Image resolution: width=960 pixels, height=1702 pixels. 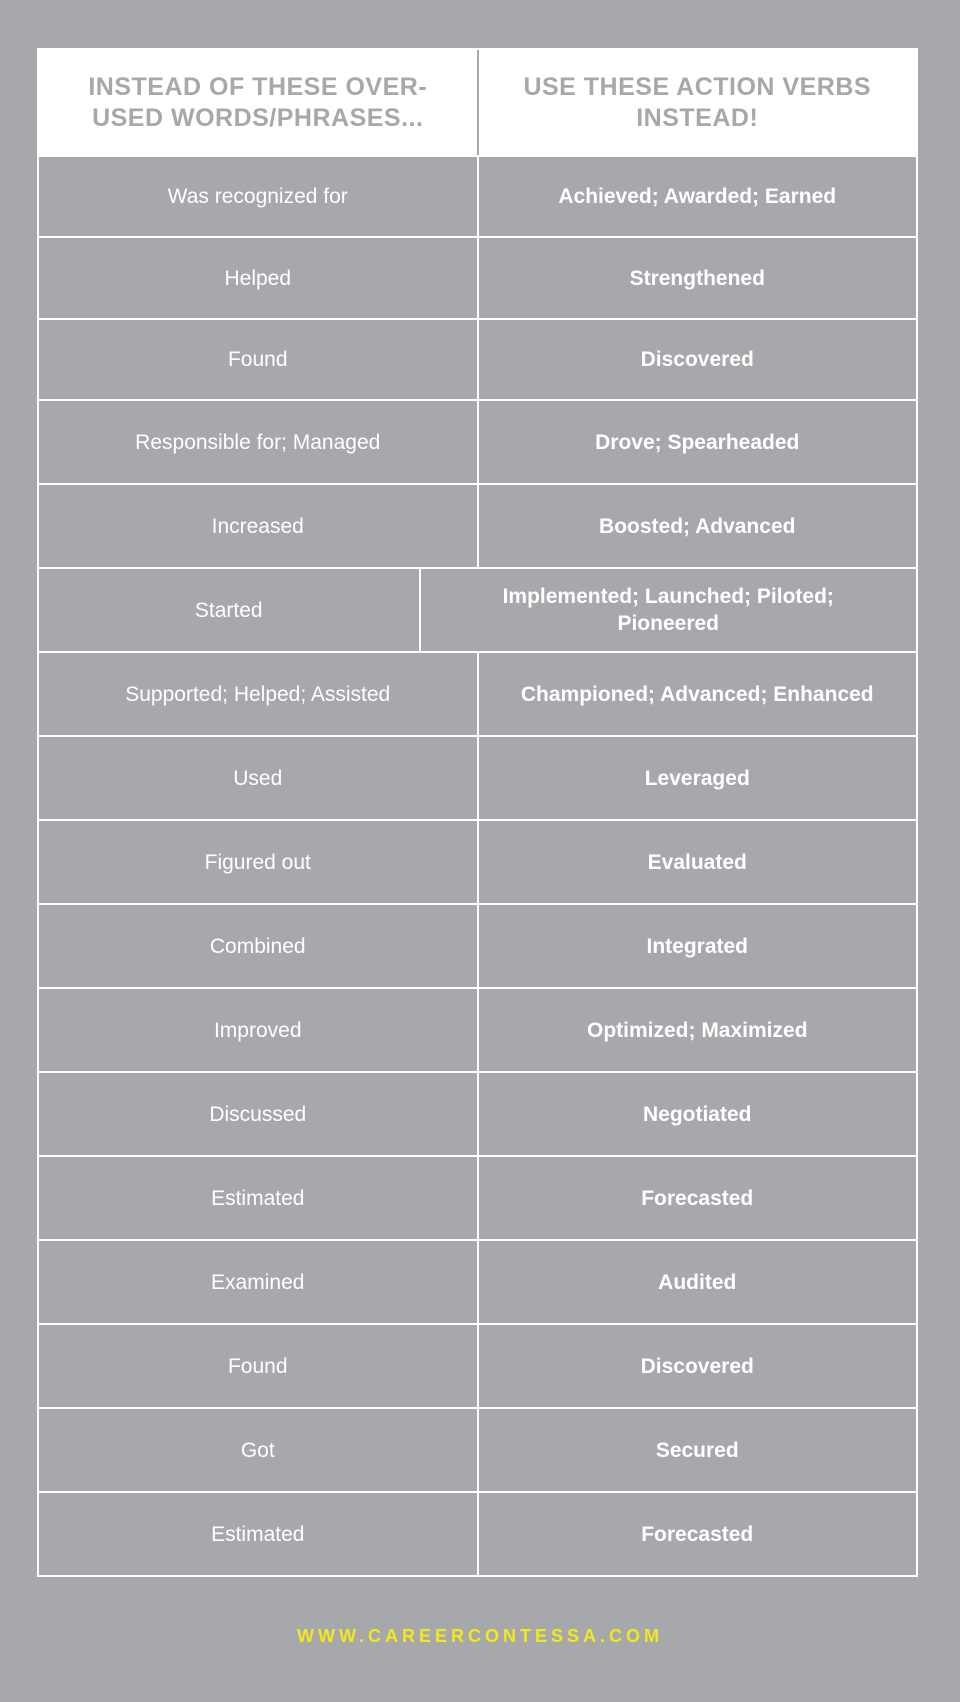 I want to click on overused-phrase: Discussed, so click(x=259, y=1114).